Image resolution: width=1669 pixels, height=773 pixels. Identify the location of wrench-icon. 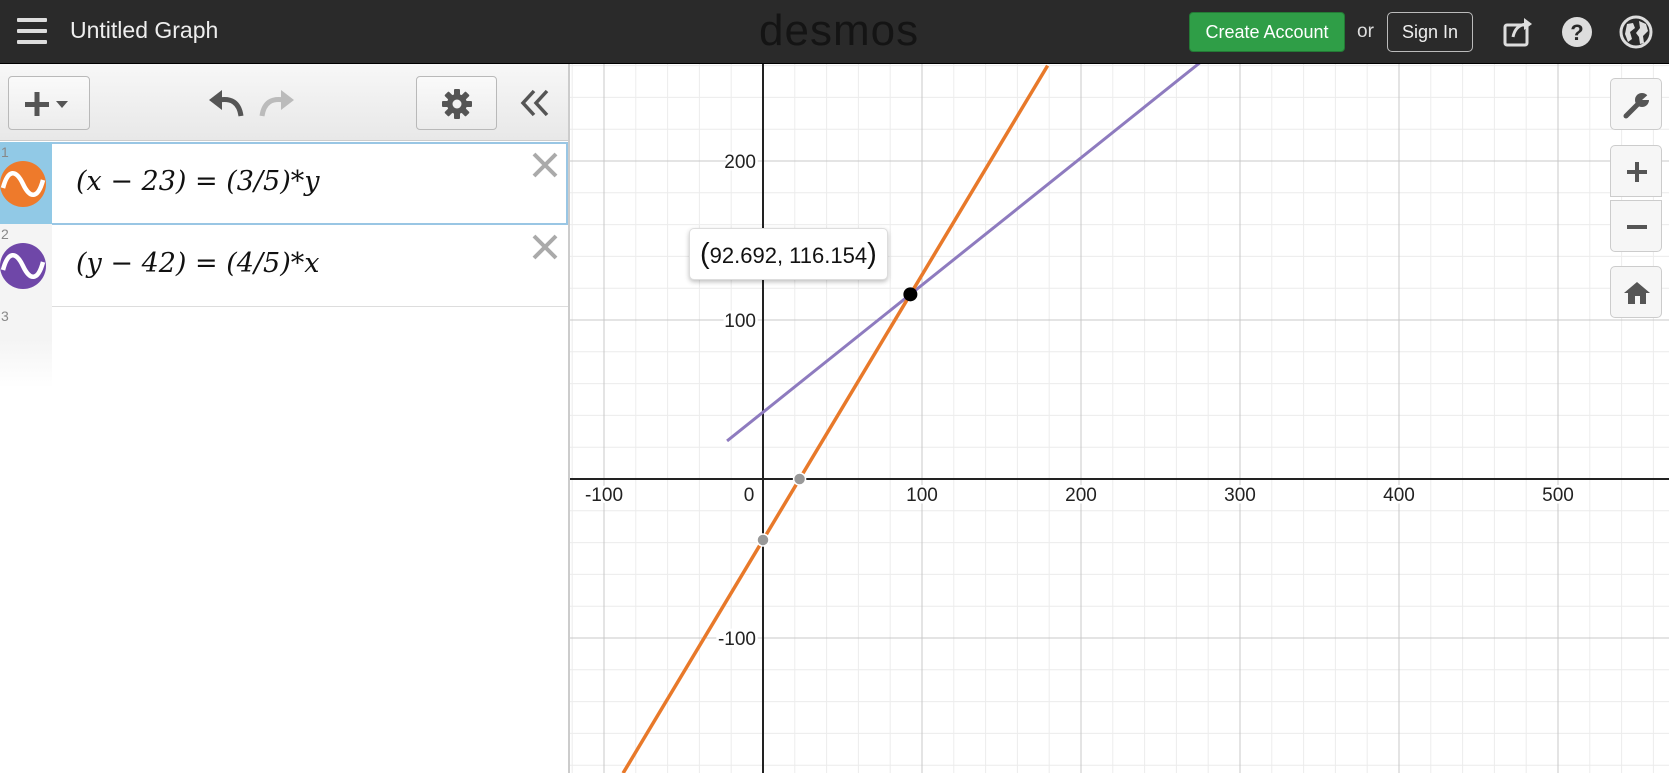
(1637, 105).